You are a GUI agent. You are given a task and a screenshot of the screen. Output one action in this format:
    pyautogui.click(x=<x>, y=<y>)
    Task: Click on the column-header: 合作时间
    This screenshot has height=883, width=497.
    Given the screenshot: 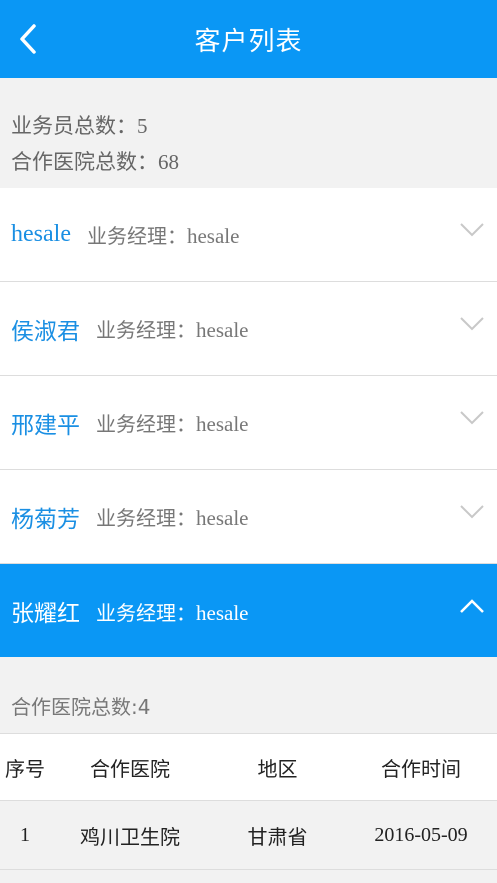 What is the action you would take?
    pyautogui.click(x=421, y=768)
    